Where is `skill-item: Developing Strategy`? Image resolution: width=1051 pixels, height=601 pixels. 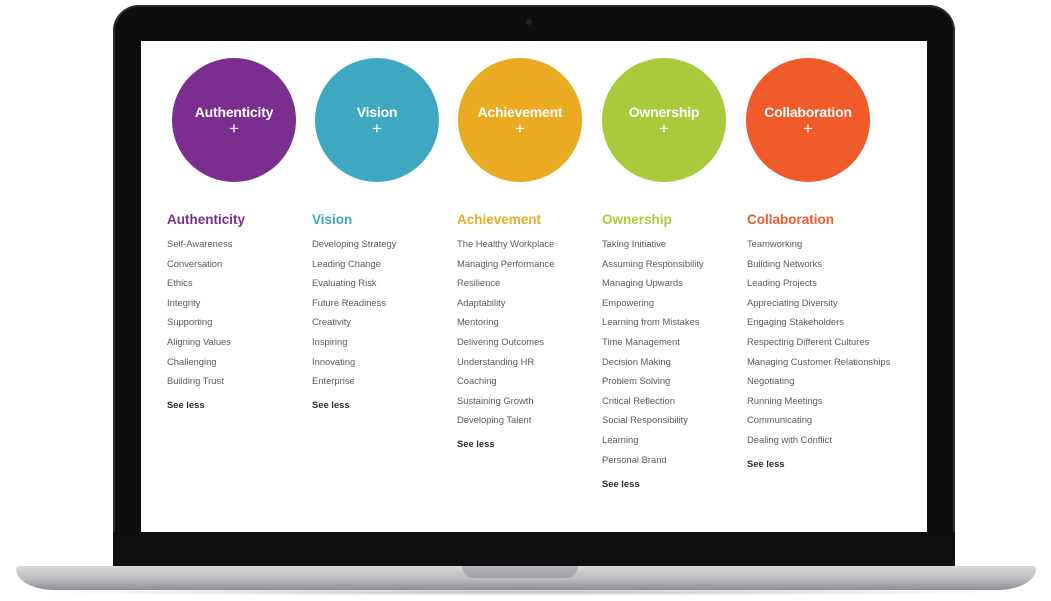
skill-item: Developing Strategy is located at coordinates (382, 243).